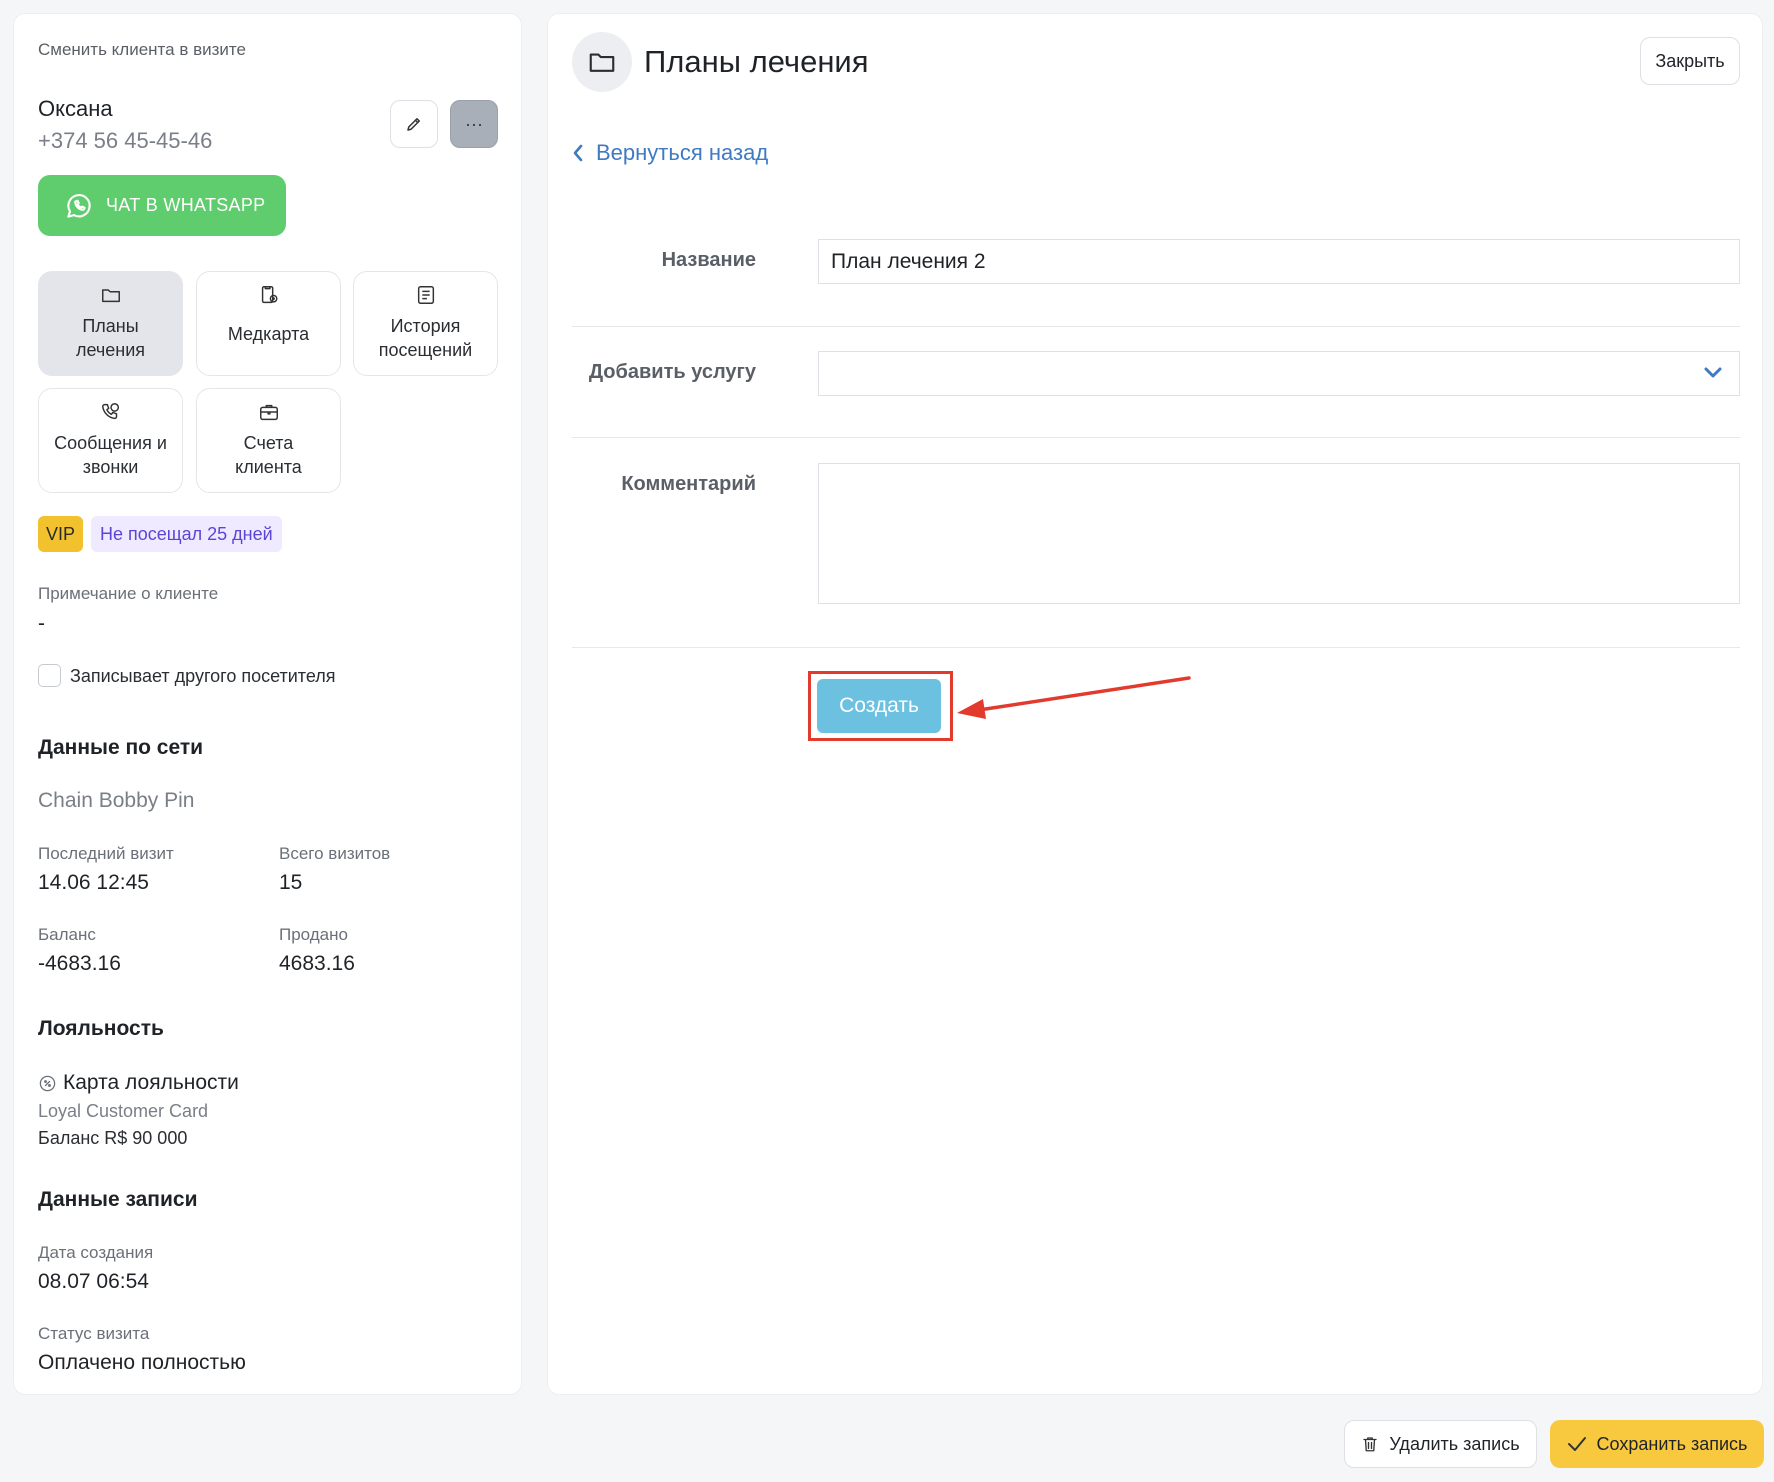 Image resolution: width=1774 pixels, height=1482 pixels. What do you see at coordinates (335, 853) in the screenshot?
I see `total-visits-label: Всего визитов` at bounding box center [335, 853].